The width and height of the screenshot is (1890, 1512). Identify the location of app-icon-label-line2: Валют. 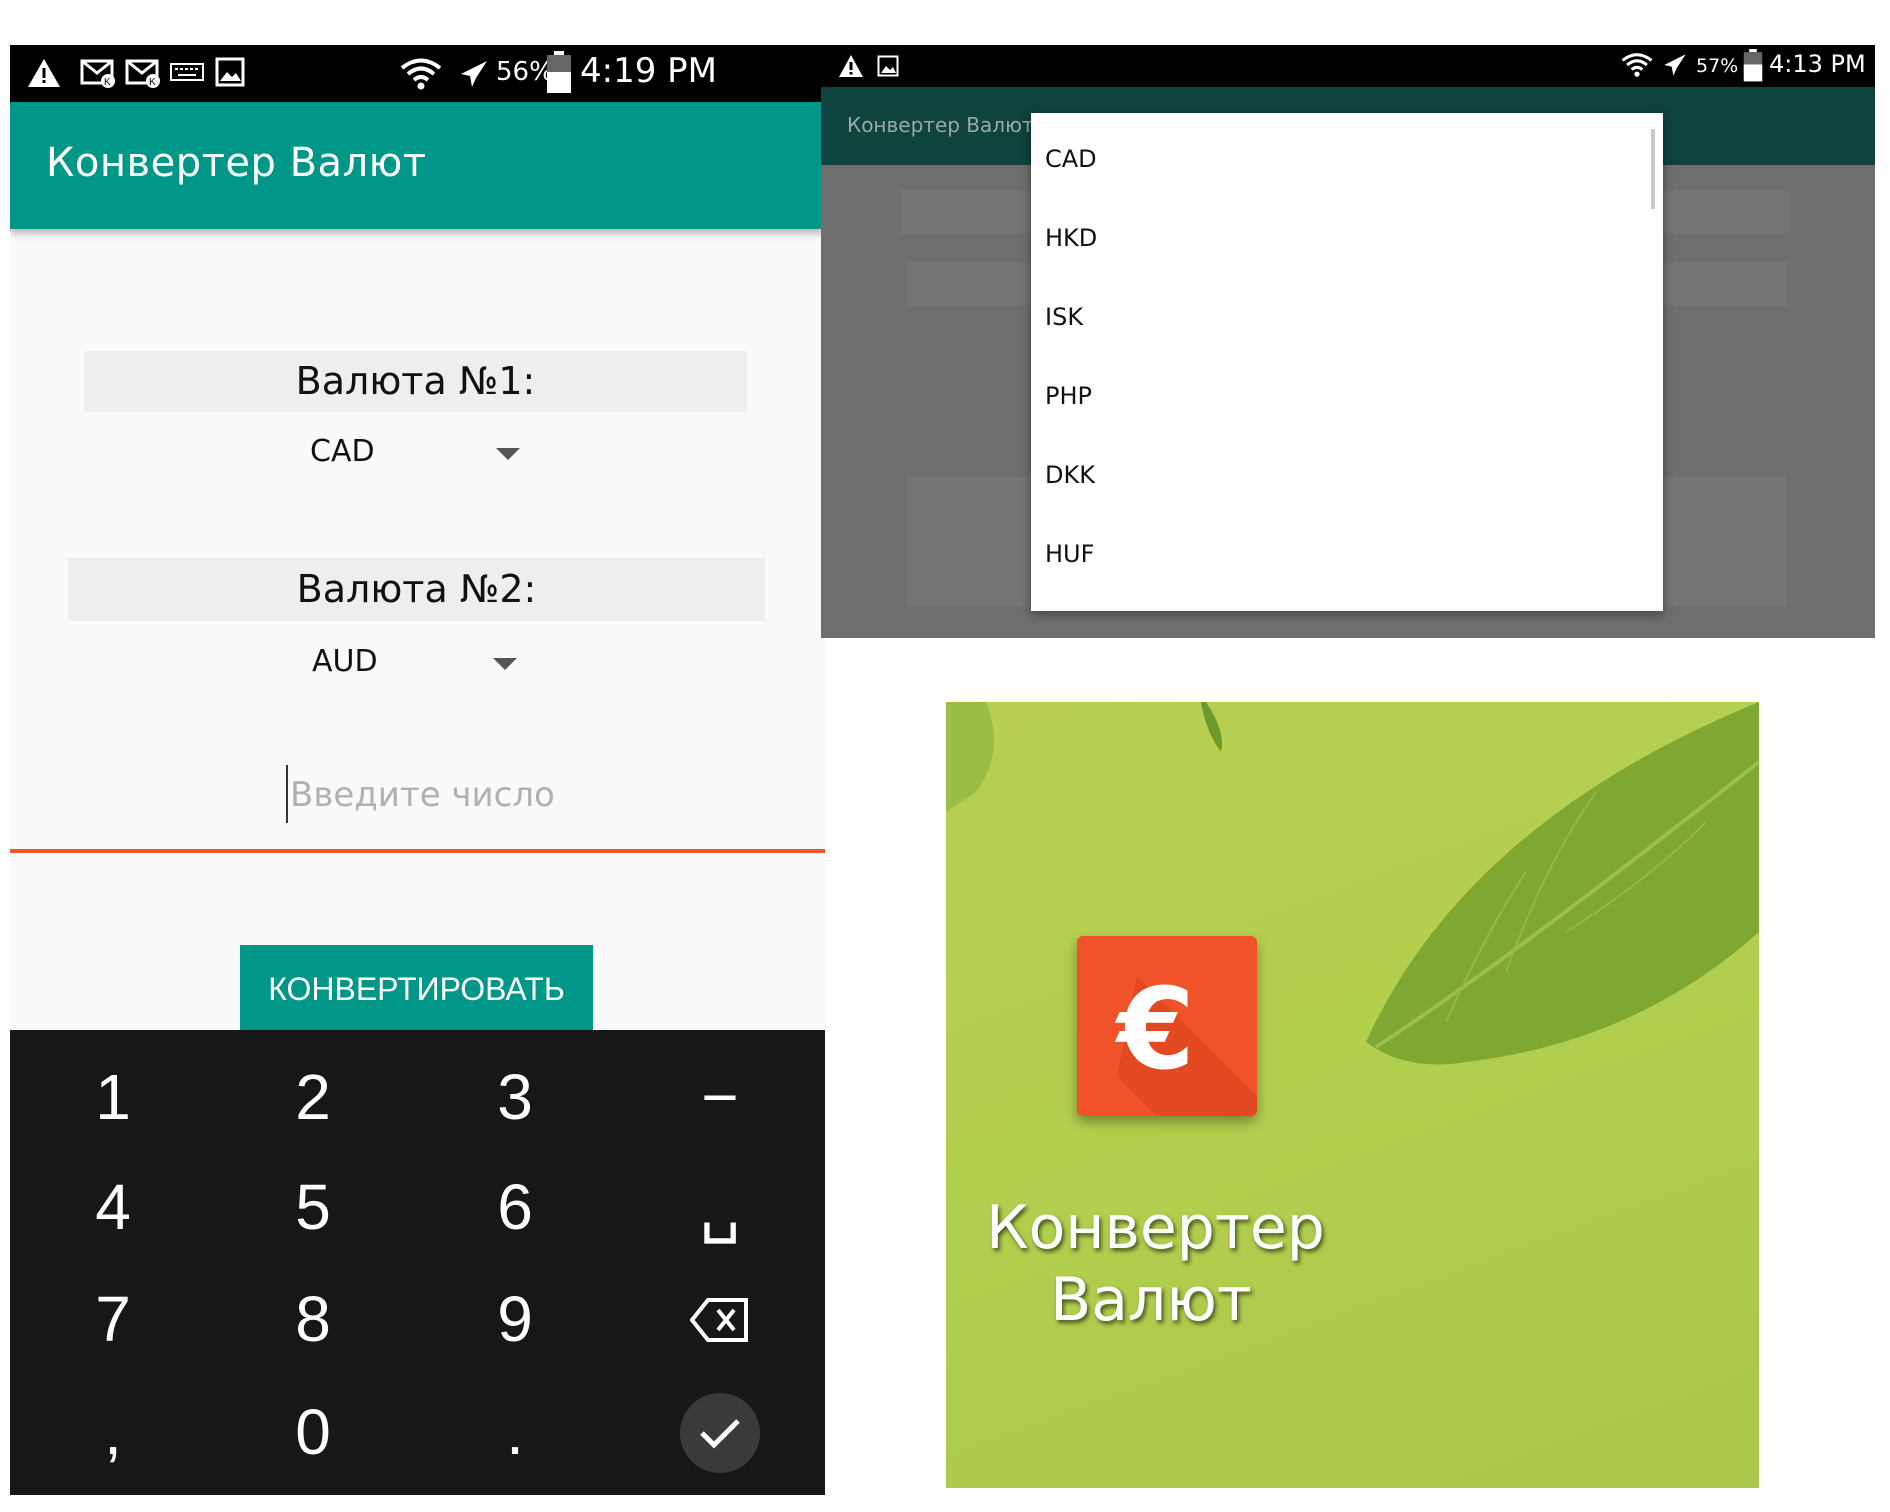
(1151, 1300).